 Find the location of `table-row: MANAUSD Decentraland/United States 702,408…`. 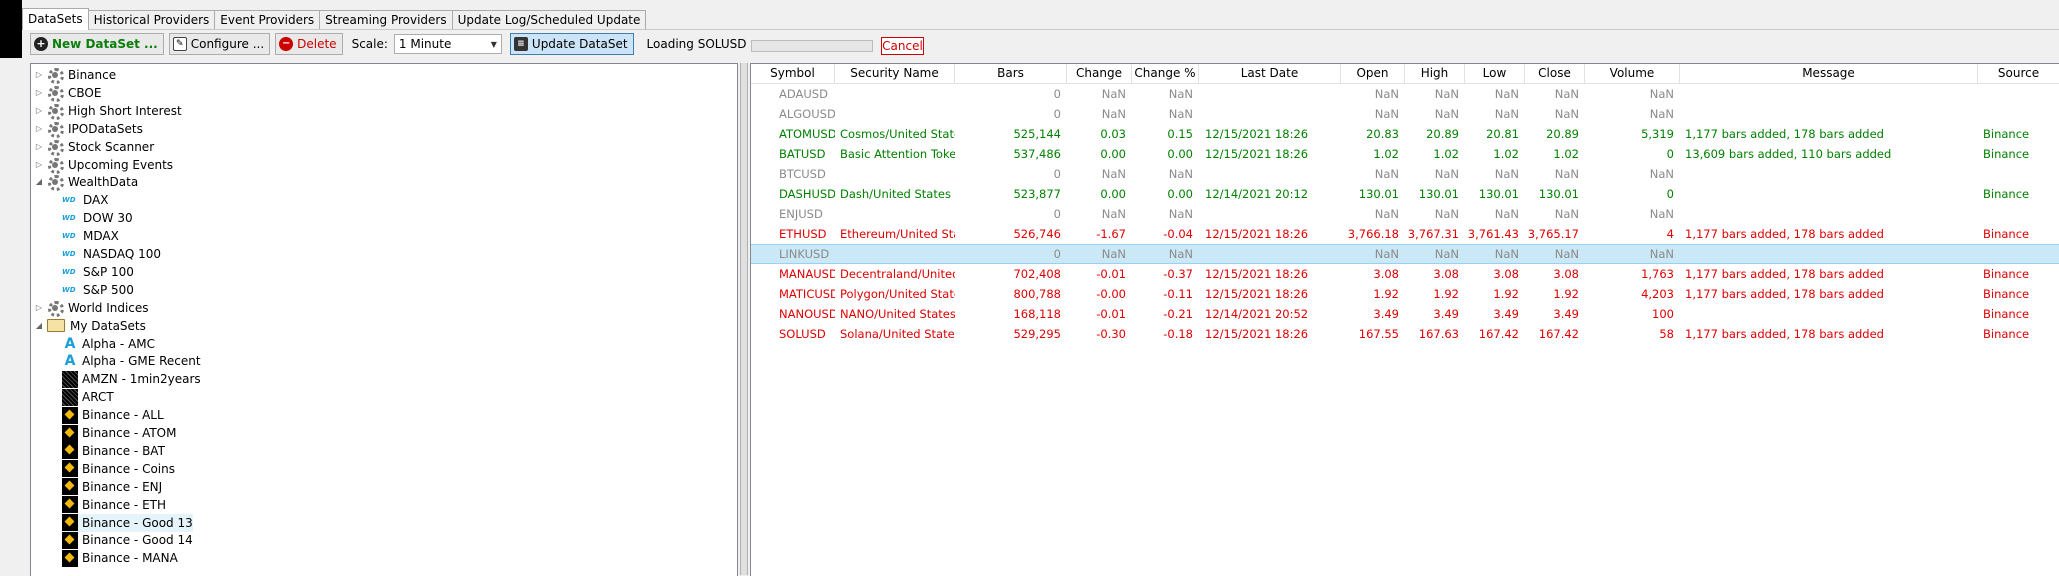

table-row: MANAUSD Decentraland/United States 702,408… is located at coordinates (1405, 274).